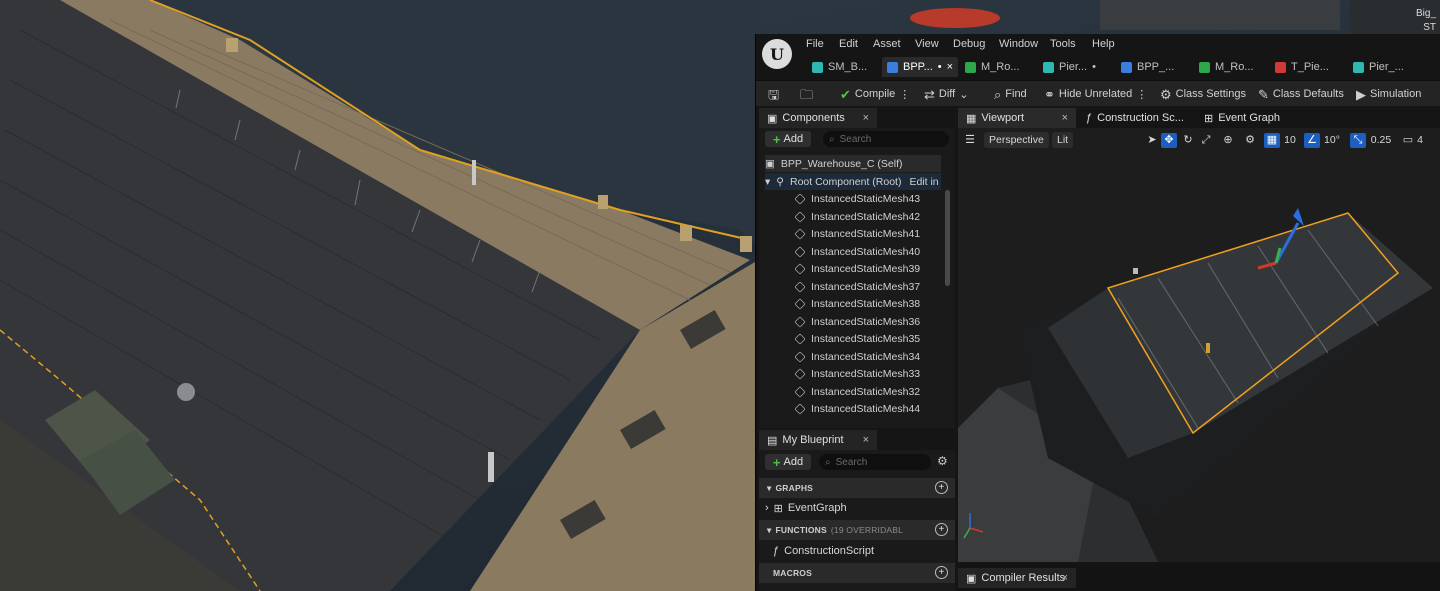 This screenshot has width=1440, height=591. What do you see at coordinates (866, 303) in the screenshot?
I see `component-label: InstancedStaticMesh38` at bounding box center [866, 303].